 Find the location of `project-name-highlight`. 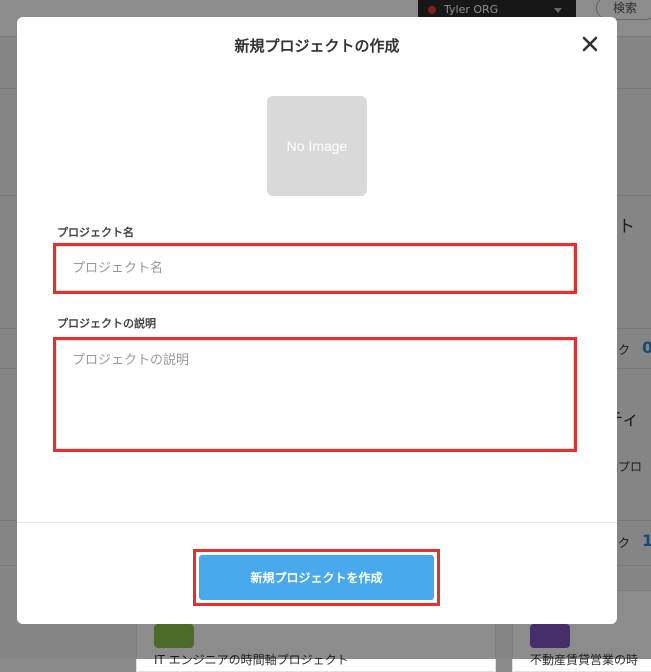

project-name-highlight is located at coordinates (315, 268).